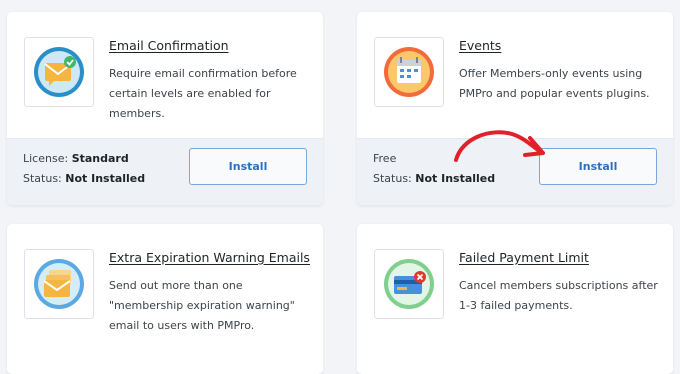 The height and width of the screenshot is (374, 680). Describe the element at coordinates (209, 257) in the screenshot. I see `addon-title-link: Extra Expiration Warning Emails` at that location.